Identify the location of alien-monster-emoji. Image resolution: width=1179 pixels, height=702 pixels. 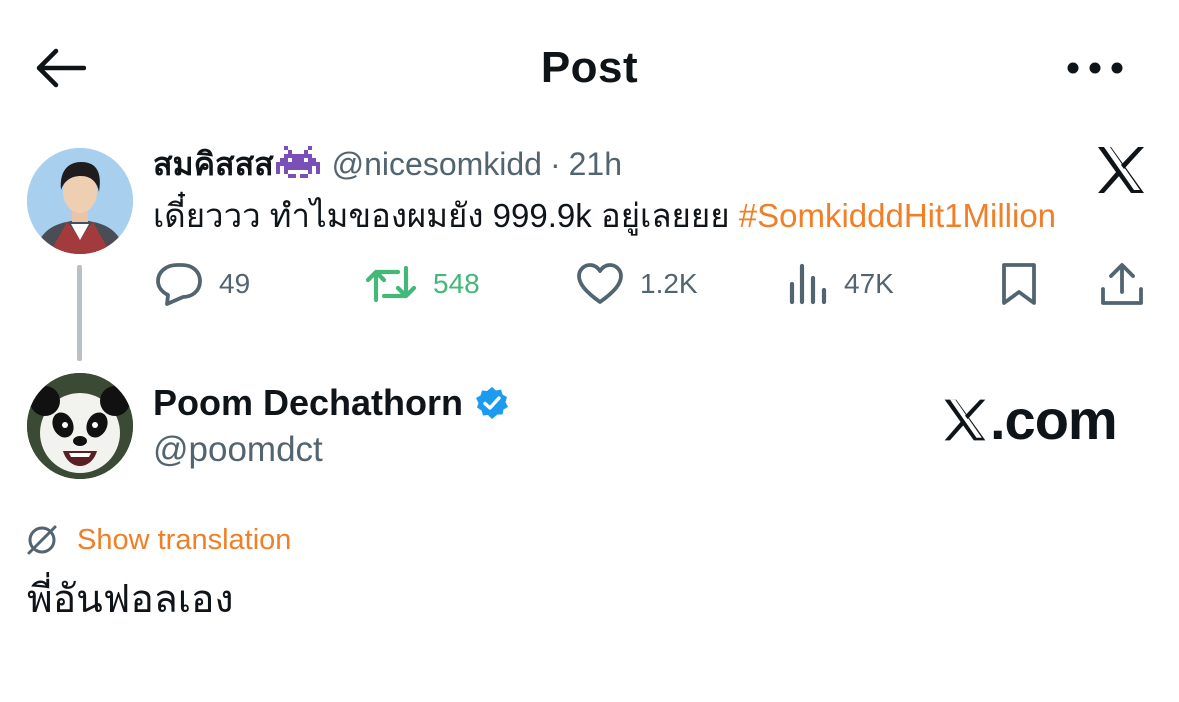
(297, 164).